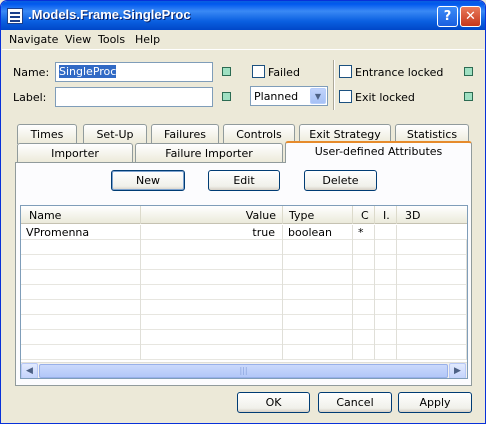 This screenshot has height=424, width=486. I want to click on tab-controls: Controls, so click(259, 134).